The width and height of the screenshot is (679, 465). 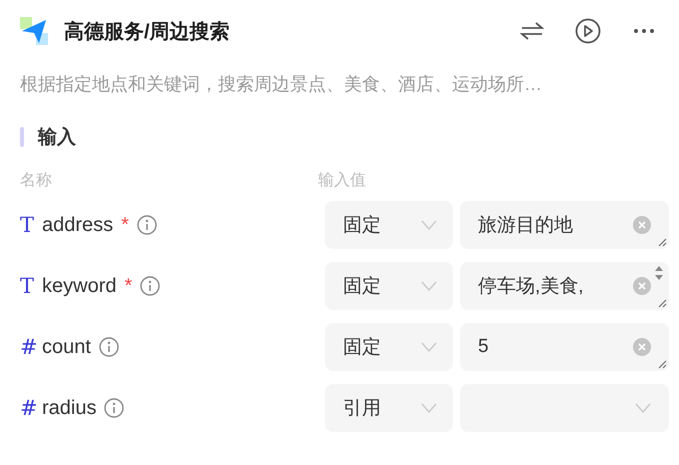 I want to click on param-name: address, so click(x=78, y=225).